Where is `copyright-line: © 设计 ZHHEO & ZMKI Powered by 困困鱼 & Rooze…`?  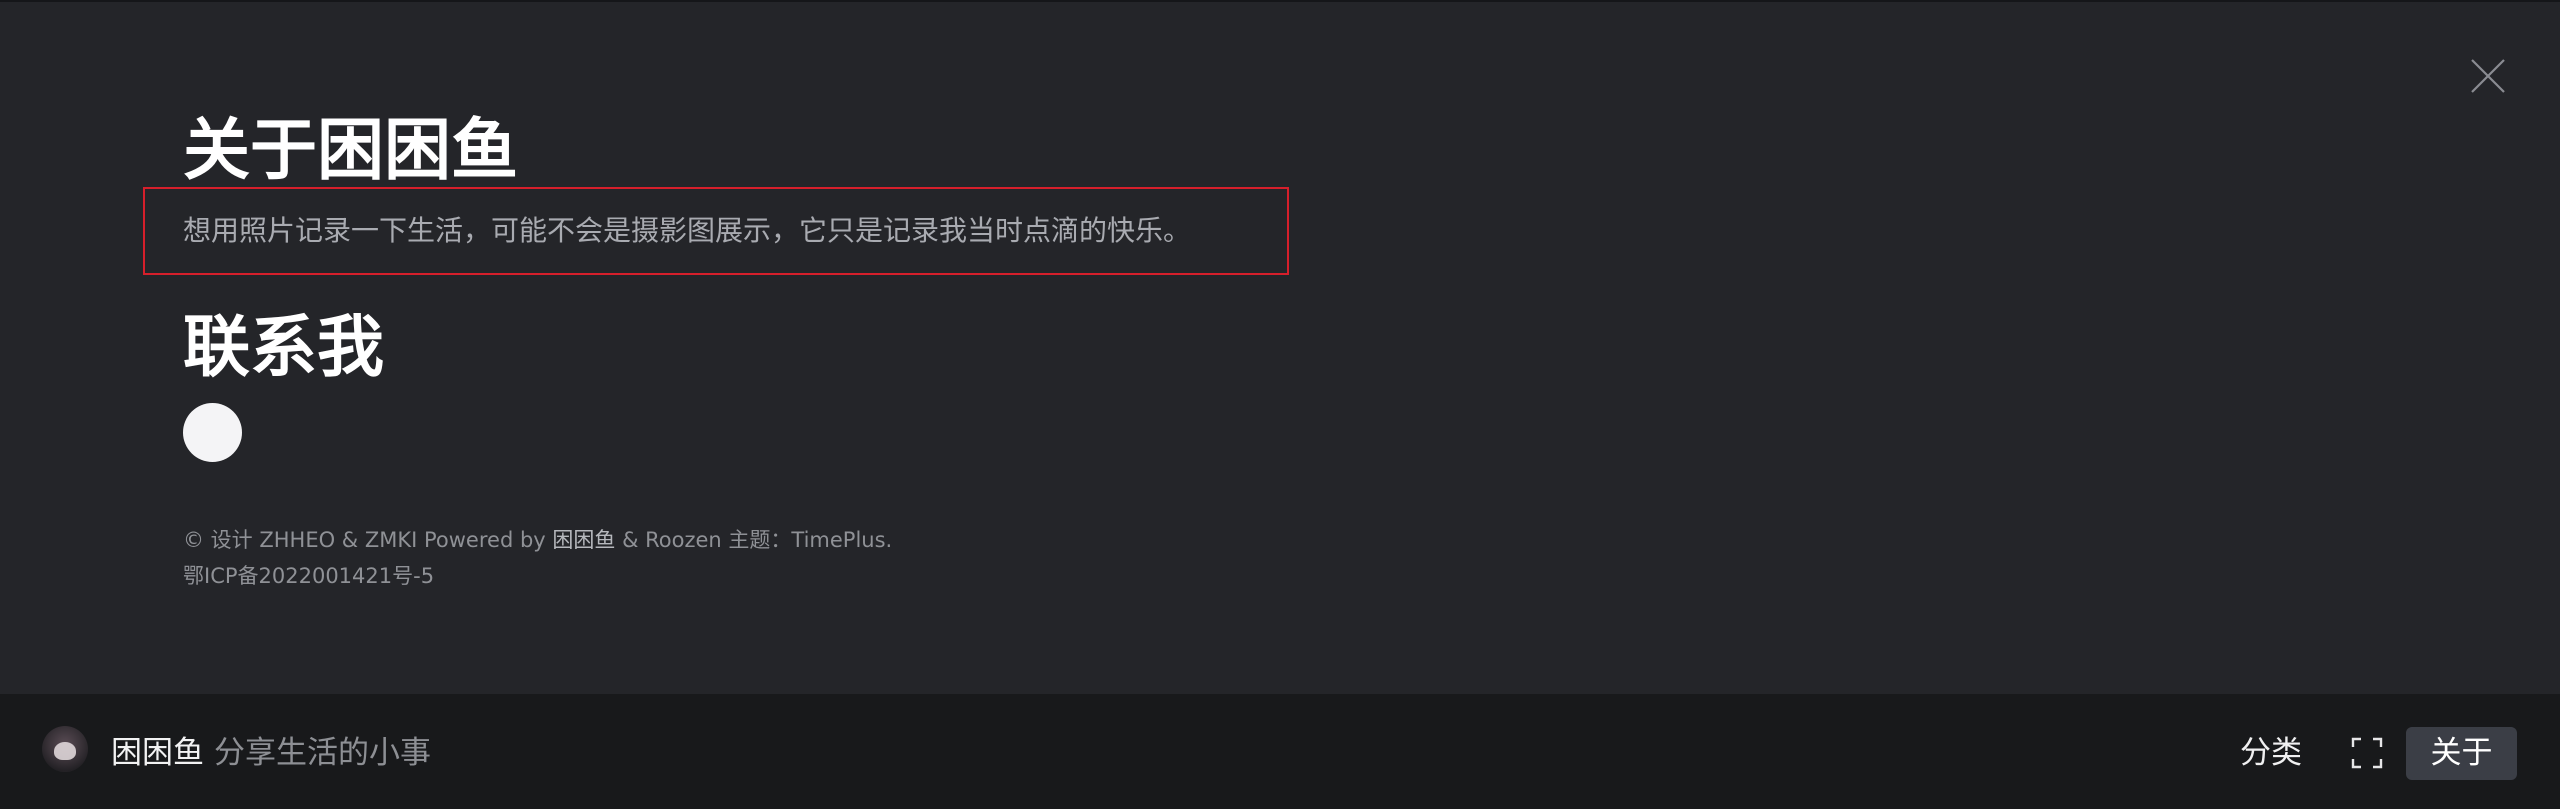
copyright-line: © 设计 ZHHEO & ZMKI Powered by 困困鱼 & Rooze… is located at coordinates (537, 540).